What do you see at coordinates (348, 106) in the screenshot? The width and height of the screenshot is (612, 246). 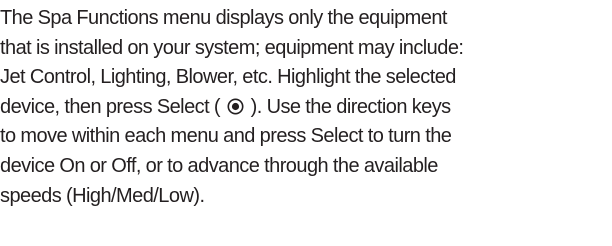 I see `paragraph-line-4-end: ). Use the direction keys` at bounding box center [348, 106].